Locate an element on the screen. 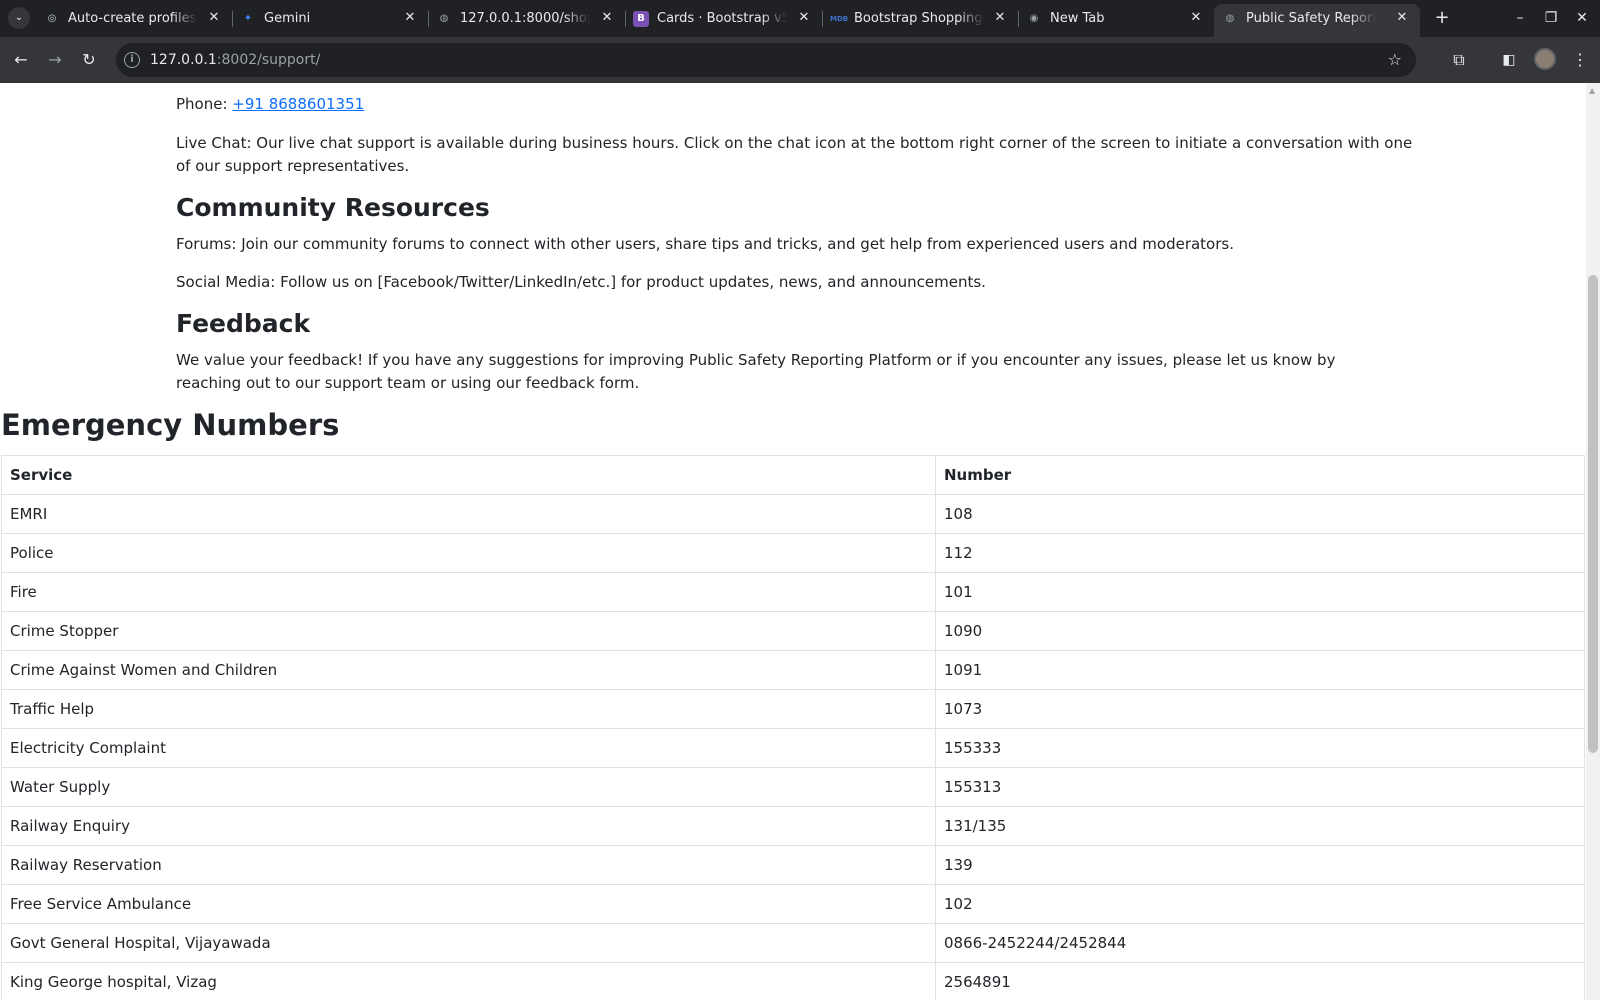 This screenshot has width=1600, height=1000. service-cell: Fire is located at coordinates (468, 592).